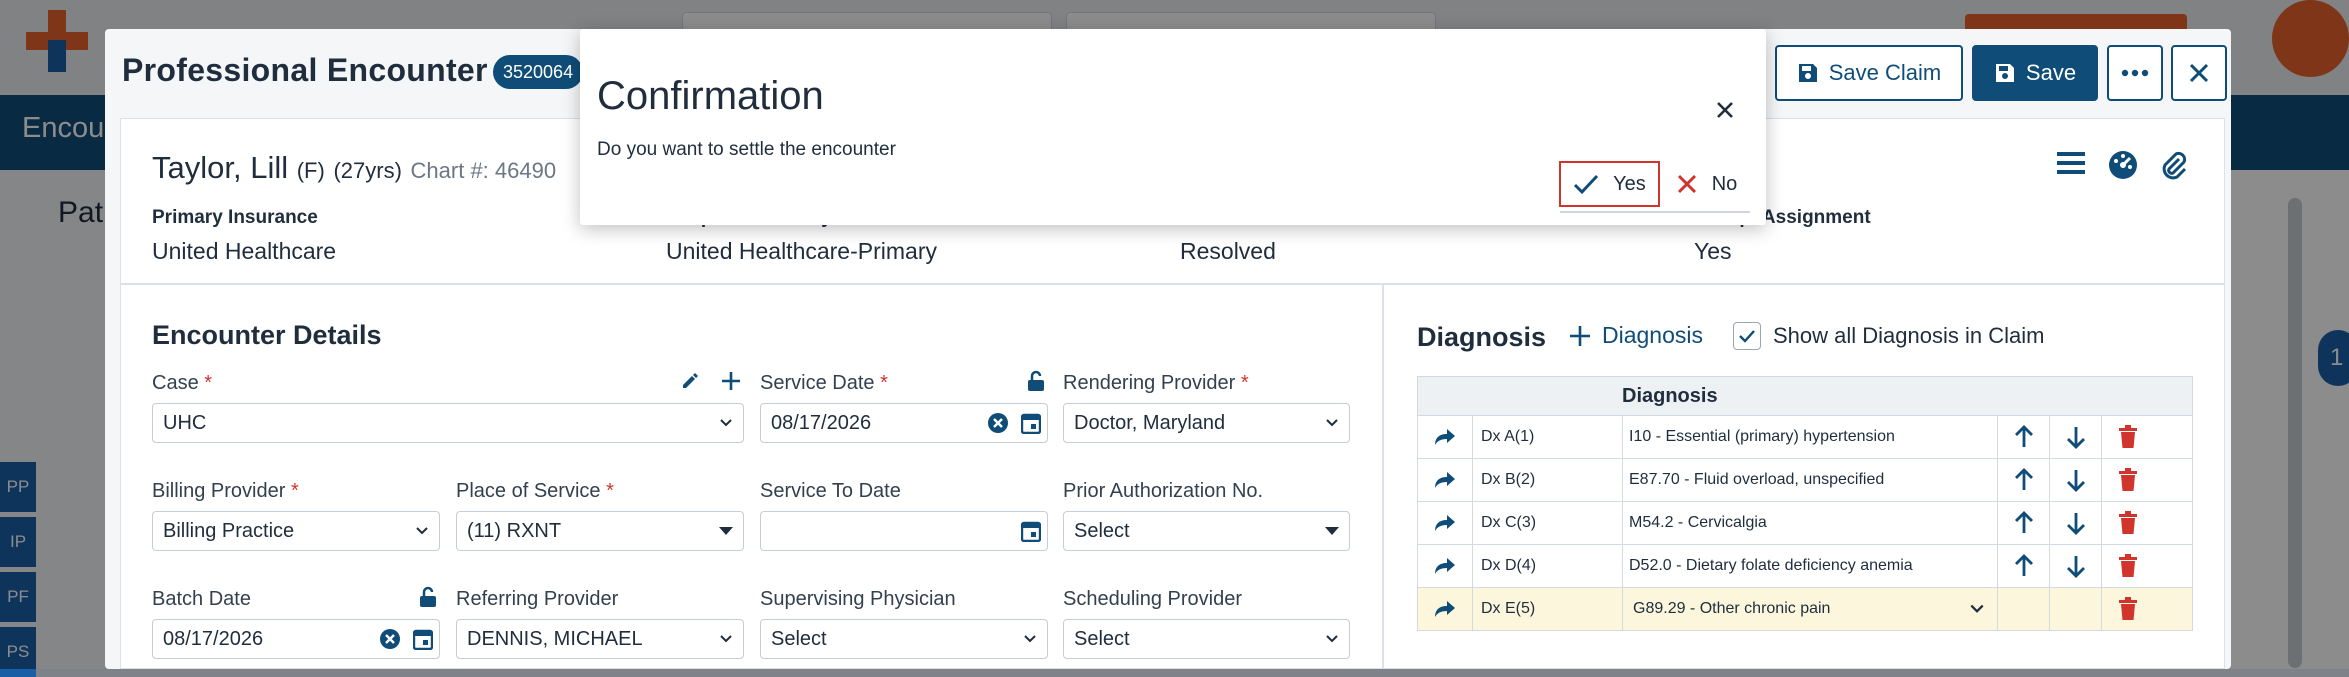 Image resolution: width=2349 pixels, height=677 pixels. Describe the element at coordinates (904, 531) in the screenshot. I see `service-to-date-input` at that location.